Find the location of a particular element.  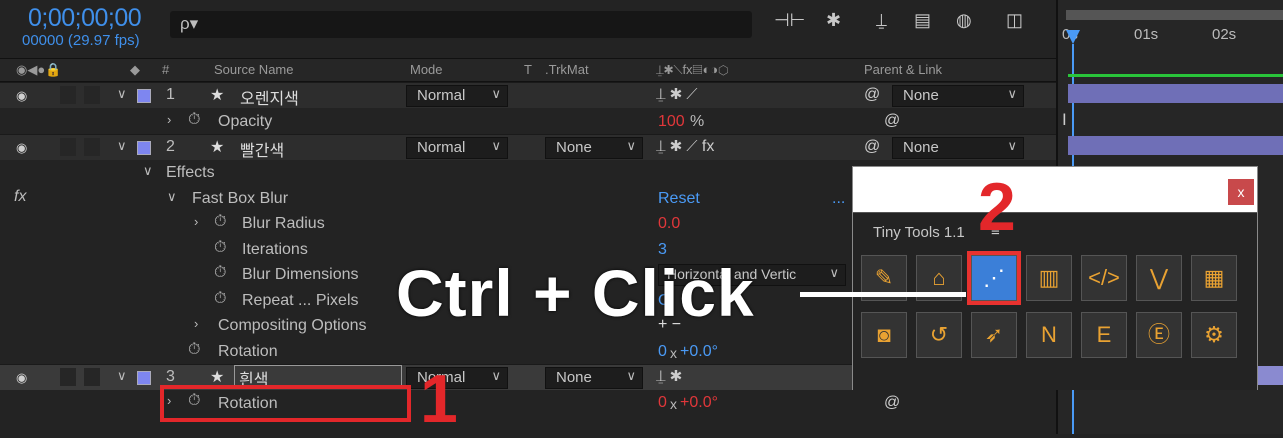

work-area-bar is located at coordinates (1174, 15).